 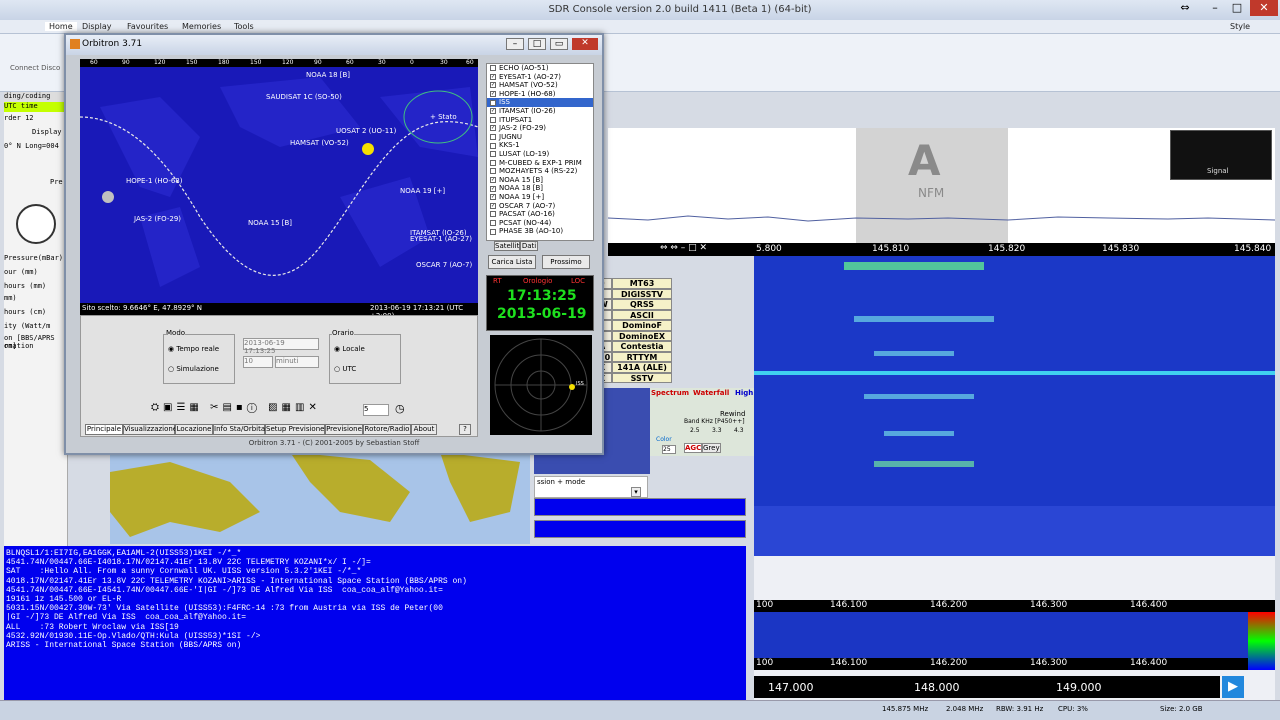 I want to click on satellite-list-item: EYESAT-1 (AO-27), so click(x=540, y=77).